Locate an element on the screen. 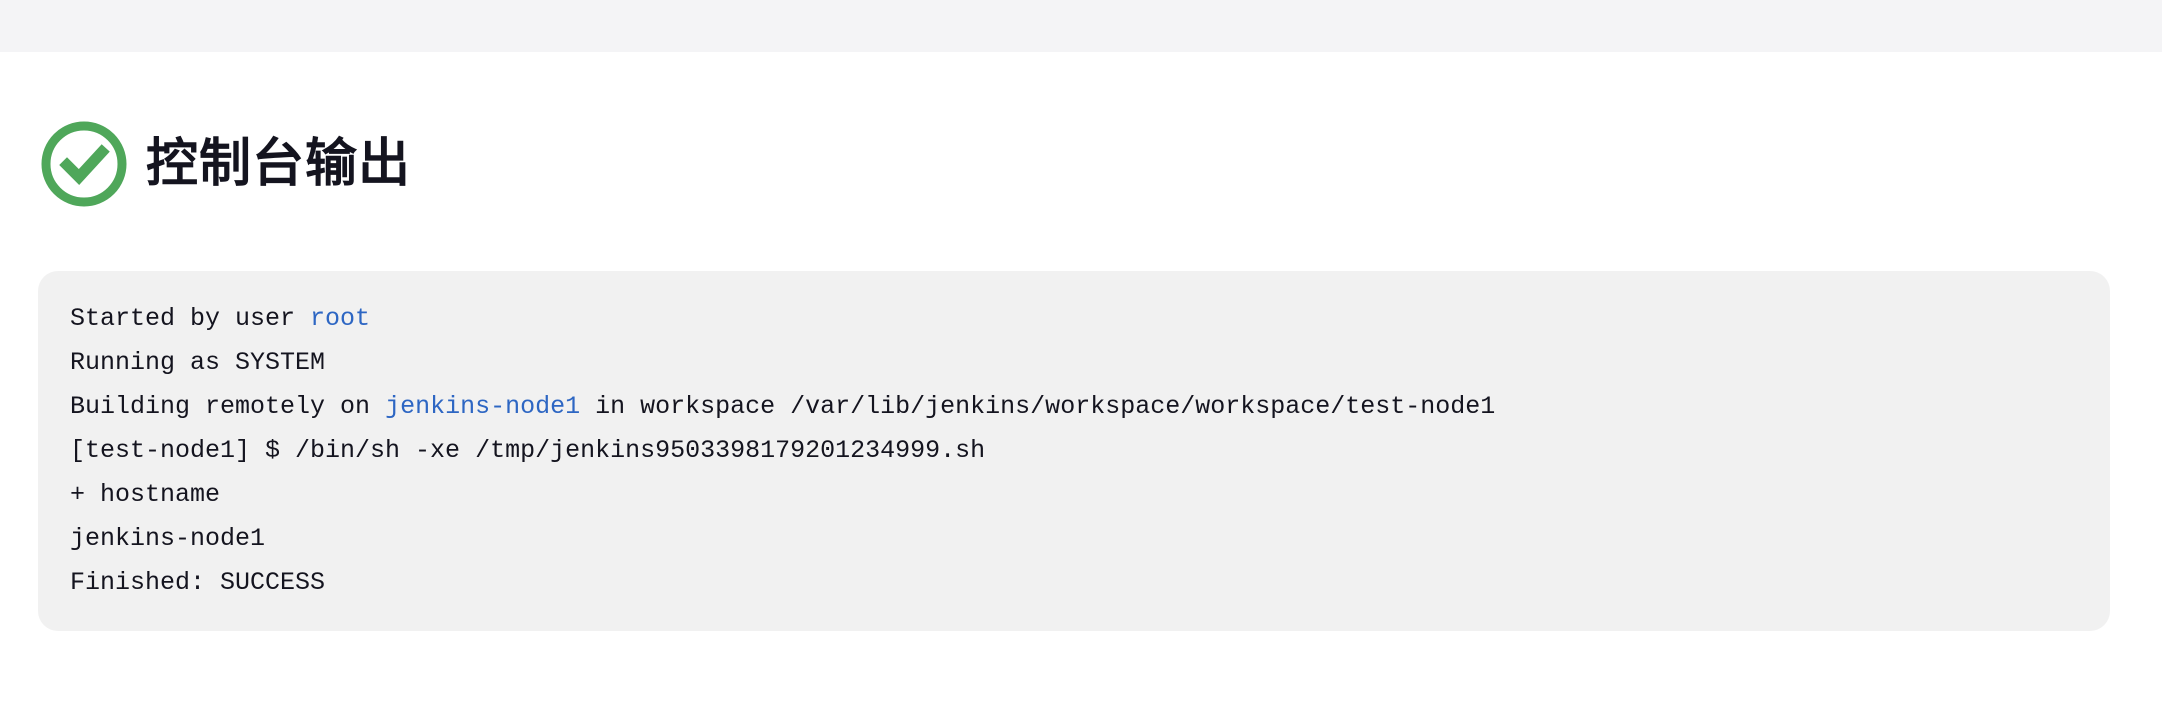 The image size is (2162, 724). page-header: 控制台输出 is located at coordinates (225, 164).